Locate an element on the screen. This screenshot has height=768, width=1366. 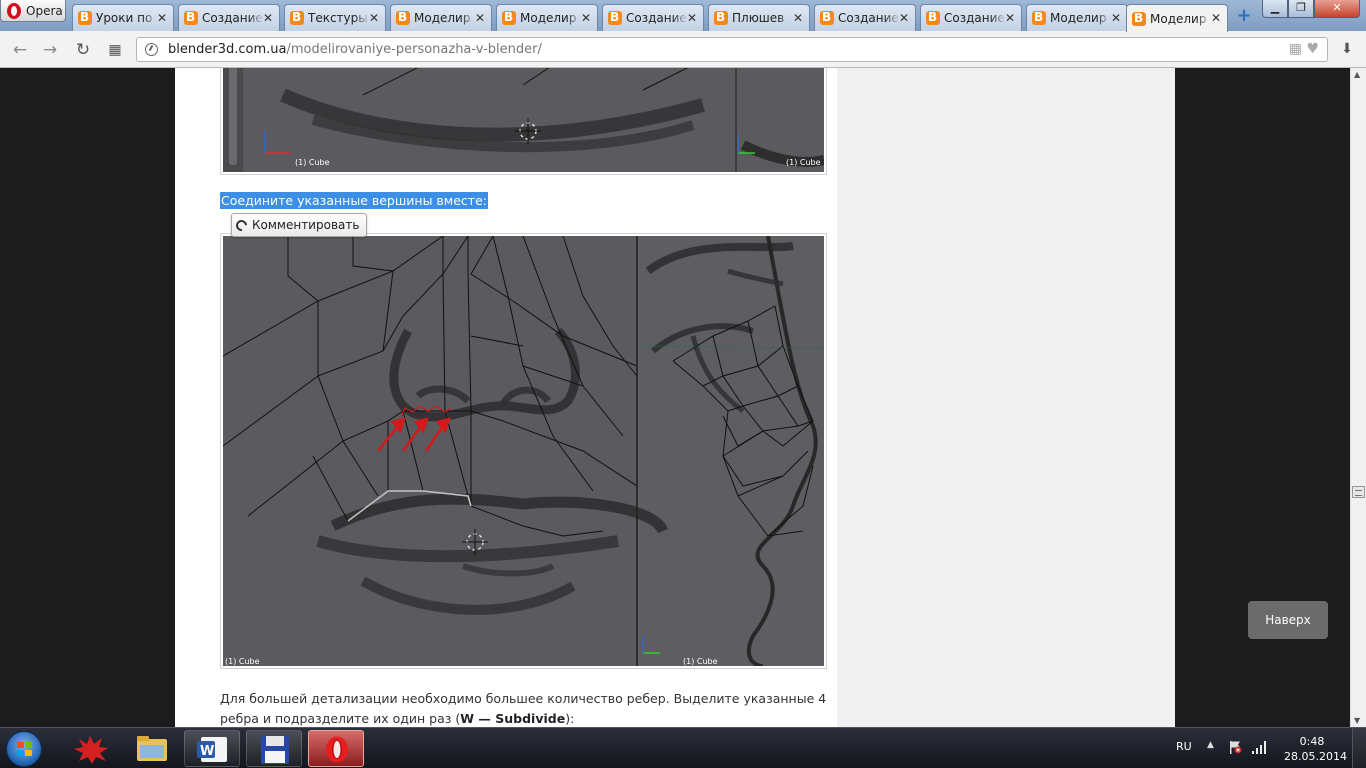
reload-button: ↻ is located at coordinates (83, 50).